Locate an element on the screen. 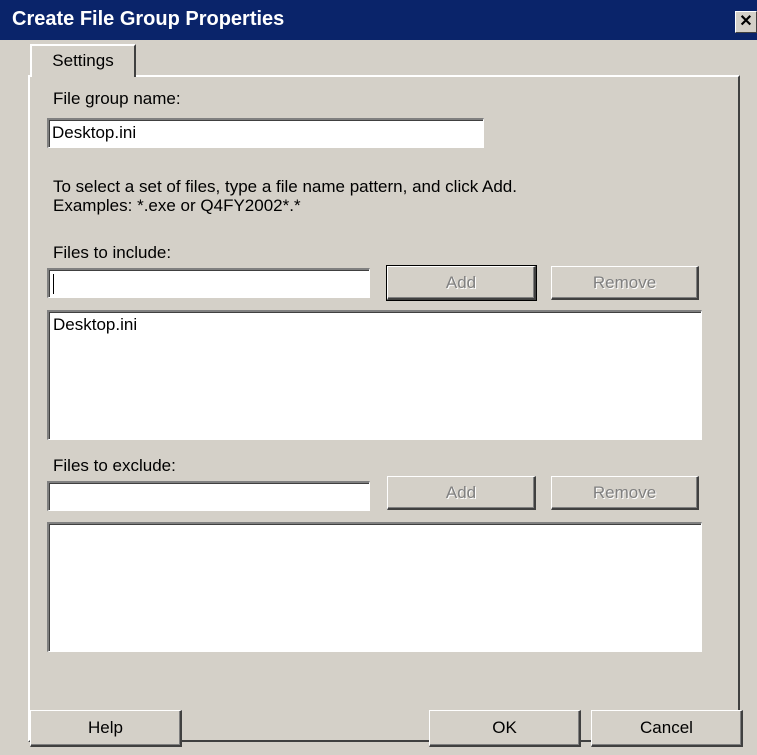  exclude-remove-button: Remove is located at coordinates (625, 493).